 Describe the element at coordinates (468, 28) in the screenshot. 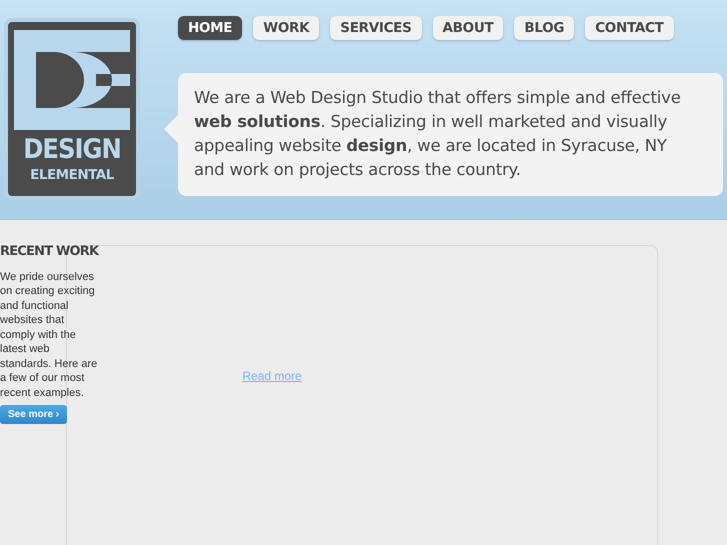

I see `nav-tab: ABOUT` at that location.